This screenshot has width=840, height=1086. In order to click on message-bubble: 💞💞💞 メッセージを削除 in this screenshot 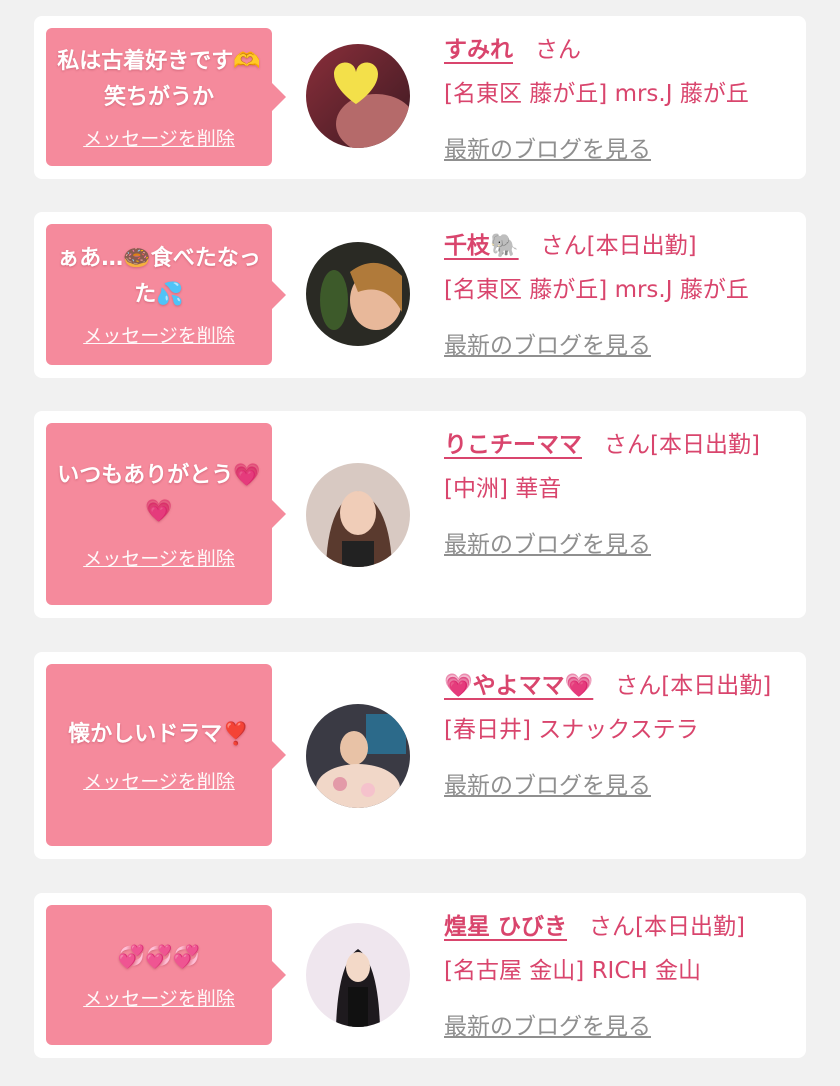, I will do `click(166, 975)`.